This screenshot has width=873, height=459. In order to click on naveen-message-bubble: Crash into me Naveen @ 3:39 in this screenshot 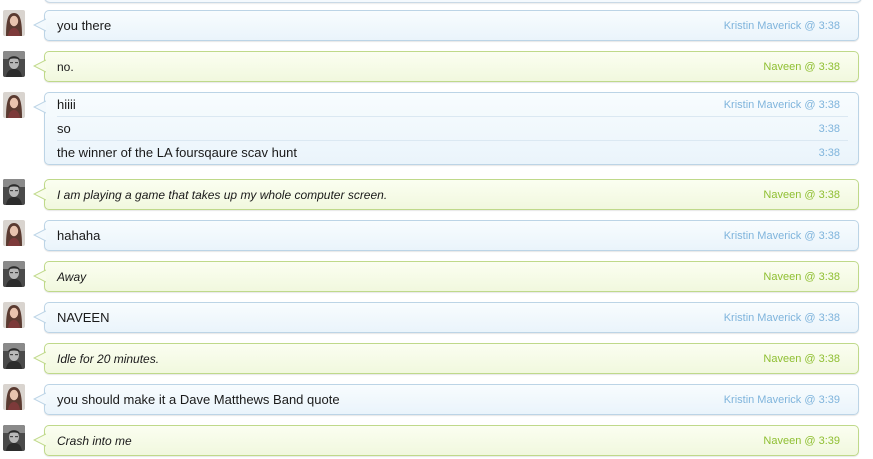, I will do `click(446, 441)`.